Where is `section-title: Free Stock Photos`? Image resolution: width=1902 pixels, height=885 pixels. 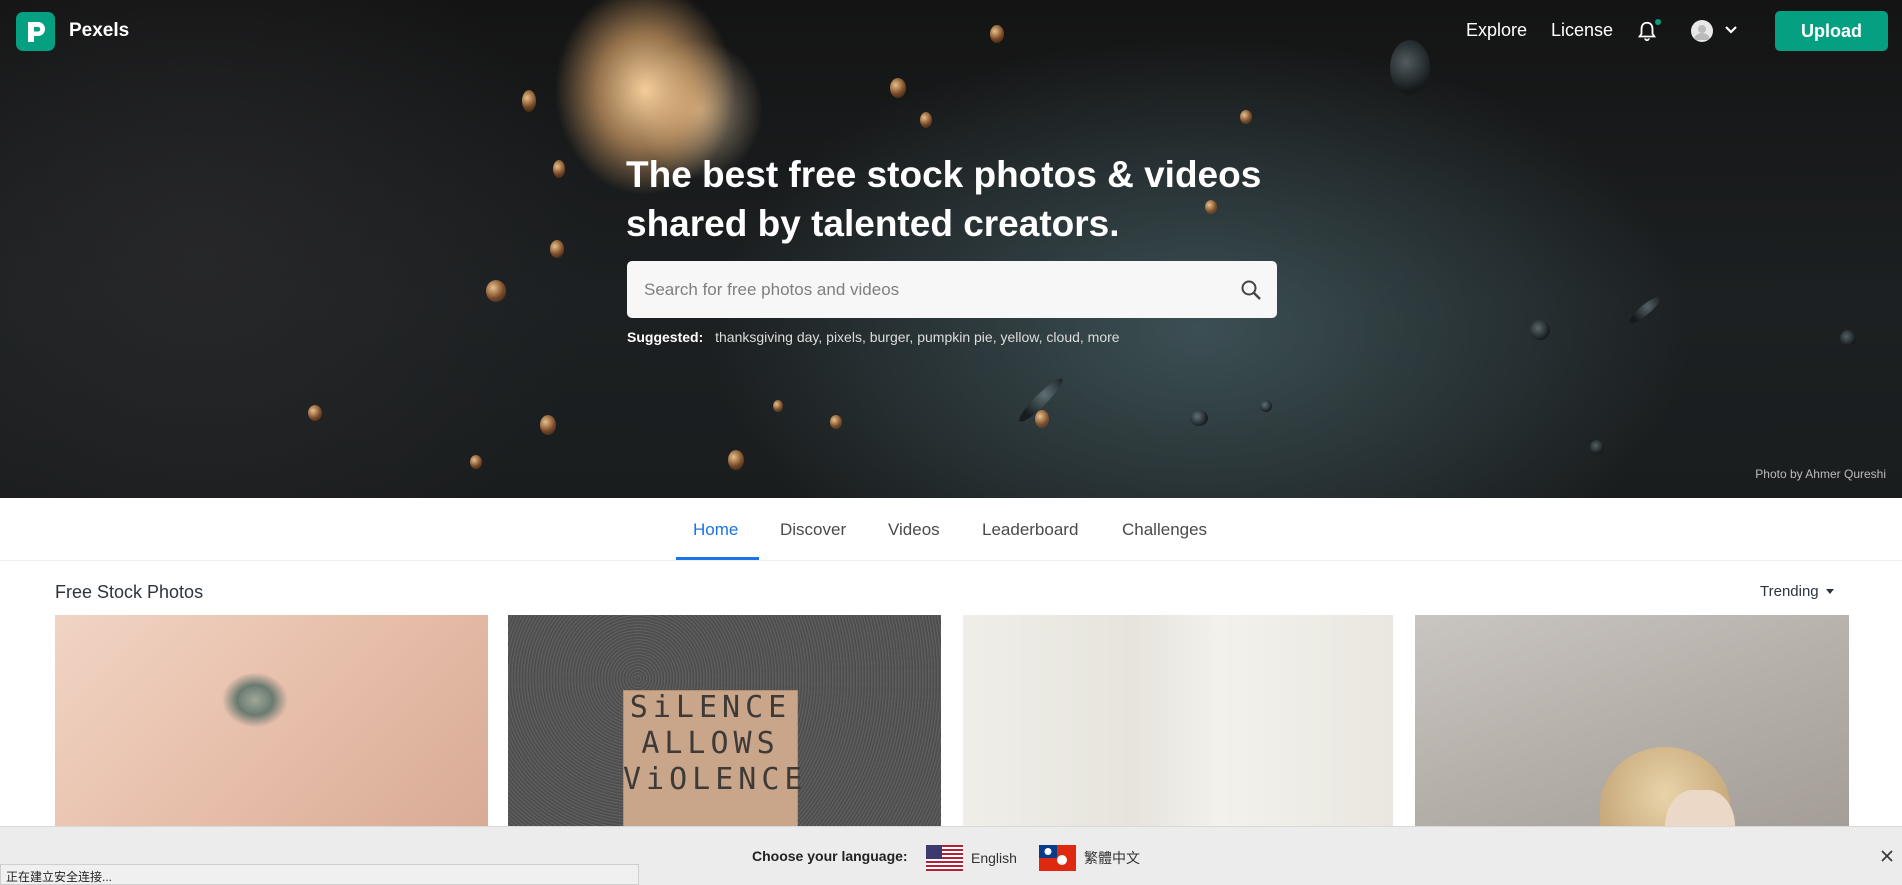 section-title: Free Stock Photos is located at coordinates (129, 592).